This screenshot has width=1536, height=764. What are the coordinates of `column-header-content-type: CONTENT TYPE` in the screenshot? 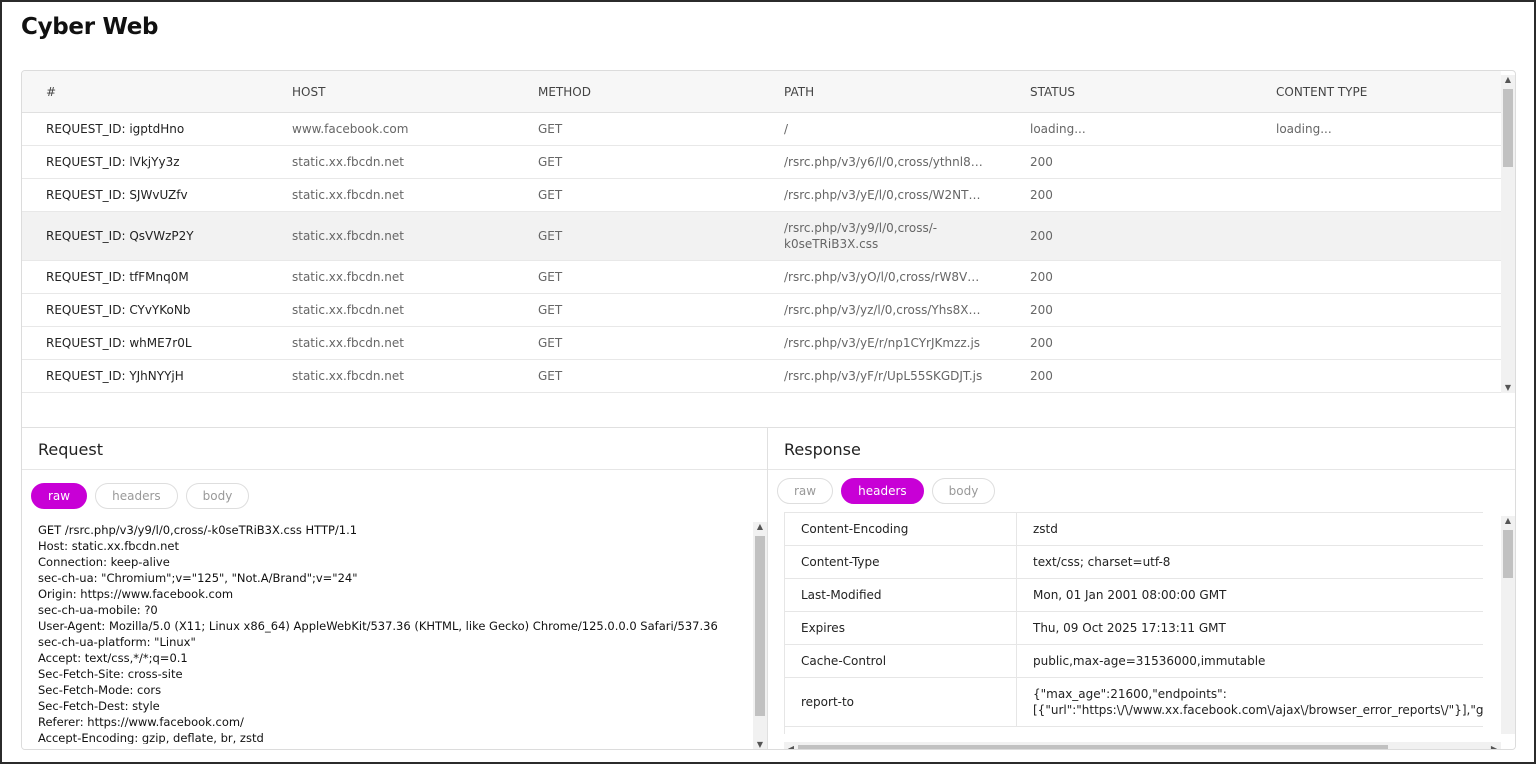 It's located at (1386, 91).